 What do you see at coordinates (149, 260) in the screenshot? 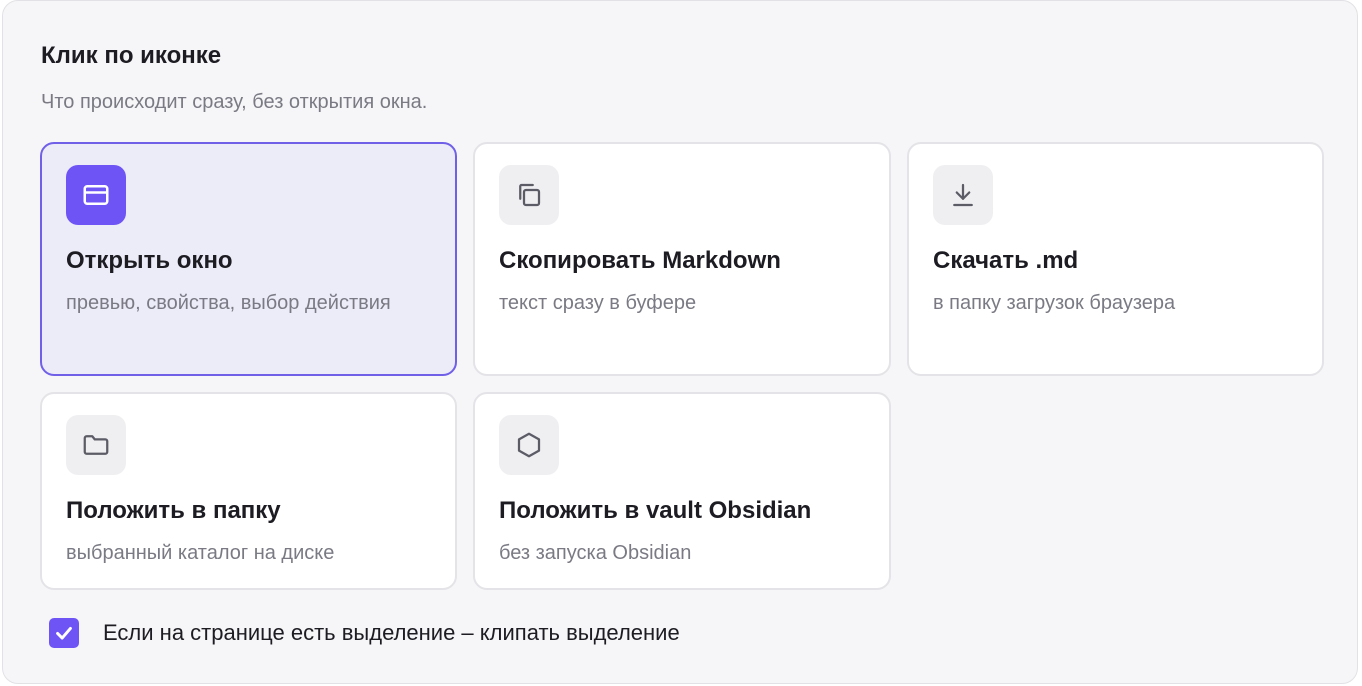
I see `option-title: Открыть окно` at bounding box center [149, 260].